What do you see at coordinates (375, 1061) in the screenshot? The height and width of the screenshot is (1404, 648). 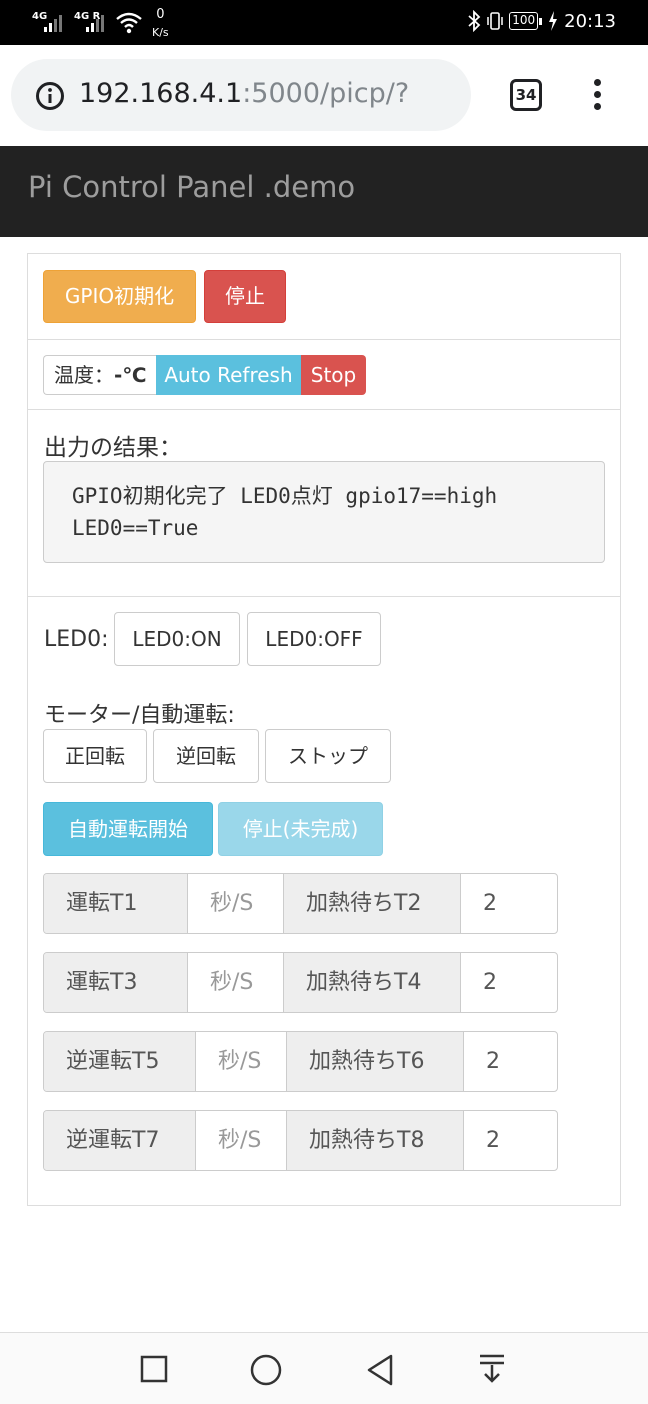 I see `timer-label: 加熱待ちT6` at bounding box center [375, 1061].